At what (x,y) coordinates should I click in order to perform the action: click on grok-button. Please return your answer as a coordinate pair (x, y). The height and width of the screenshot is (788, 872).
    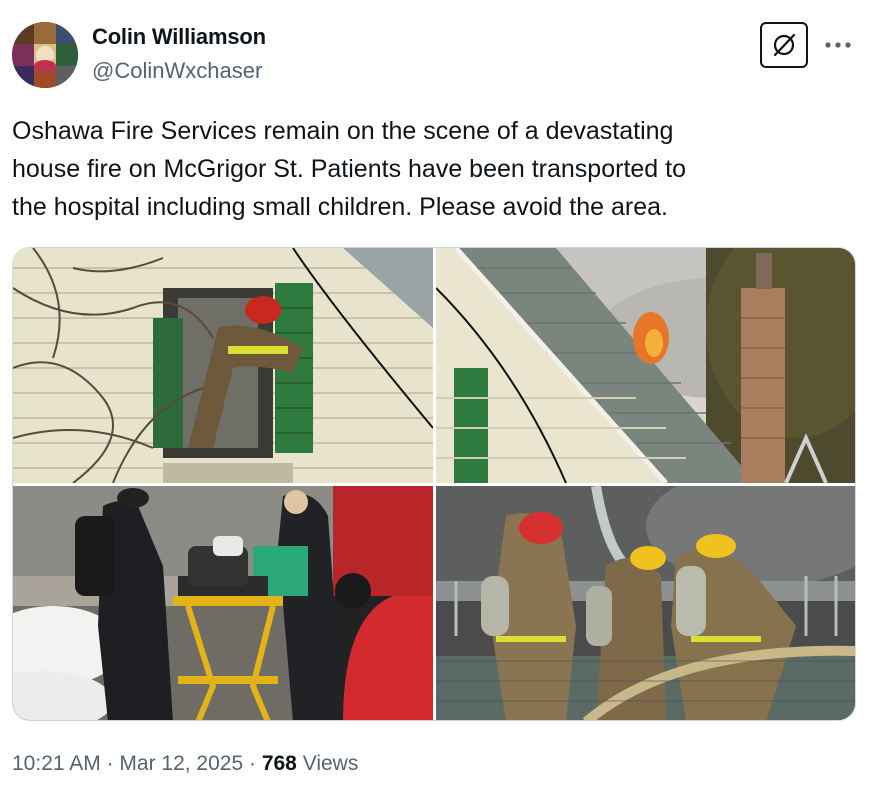
    Looking at the image, I should click on (784, 45).